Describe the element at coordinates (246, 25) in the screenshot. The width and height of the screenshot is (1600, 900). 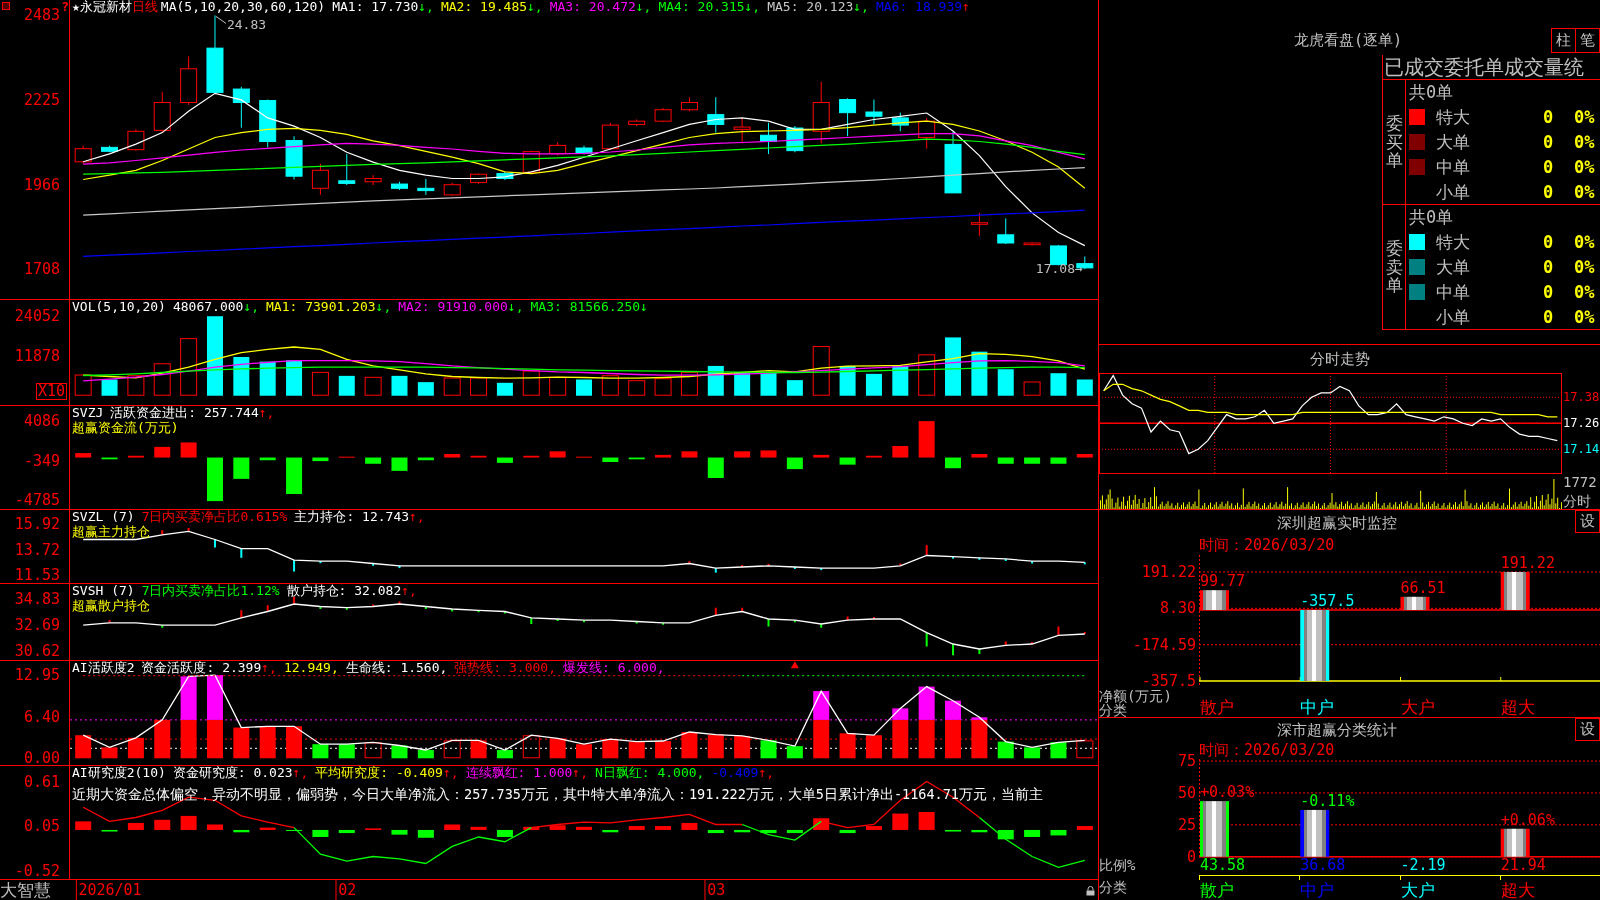
I see `high-price-label: 24.83` at that location.